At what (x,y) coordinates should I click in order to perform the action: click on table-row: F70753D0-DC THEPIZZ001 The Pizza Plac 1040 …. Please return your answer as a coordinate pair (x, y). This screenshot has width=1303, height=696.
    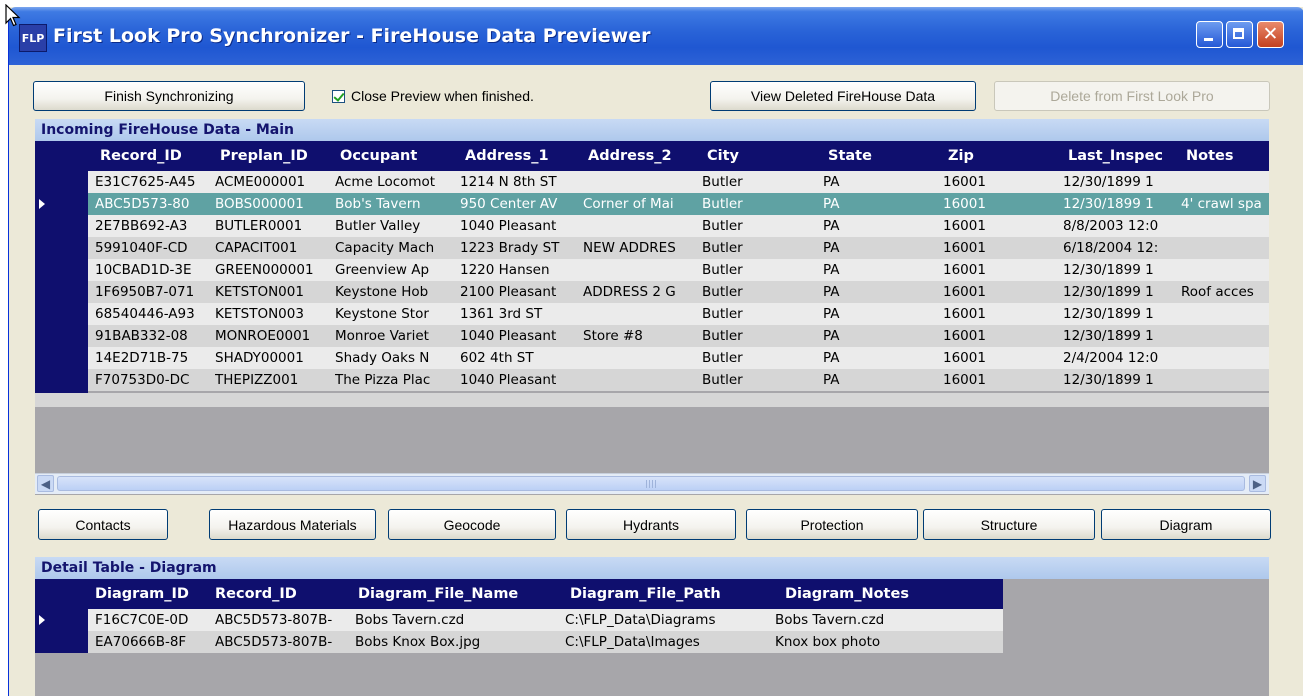
    Looking at the image, I should click on (678, 380).